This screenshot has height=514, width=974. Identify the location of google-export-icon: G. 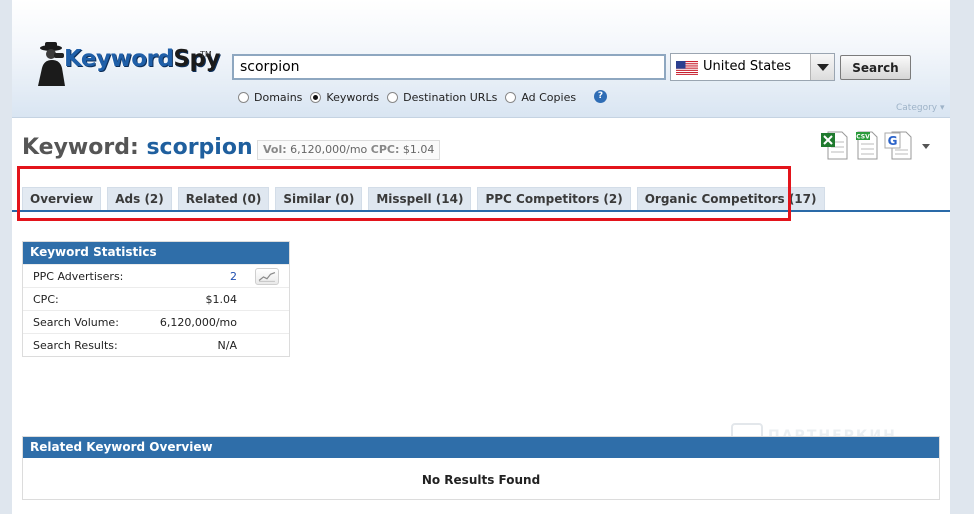
(898, 145).